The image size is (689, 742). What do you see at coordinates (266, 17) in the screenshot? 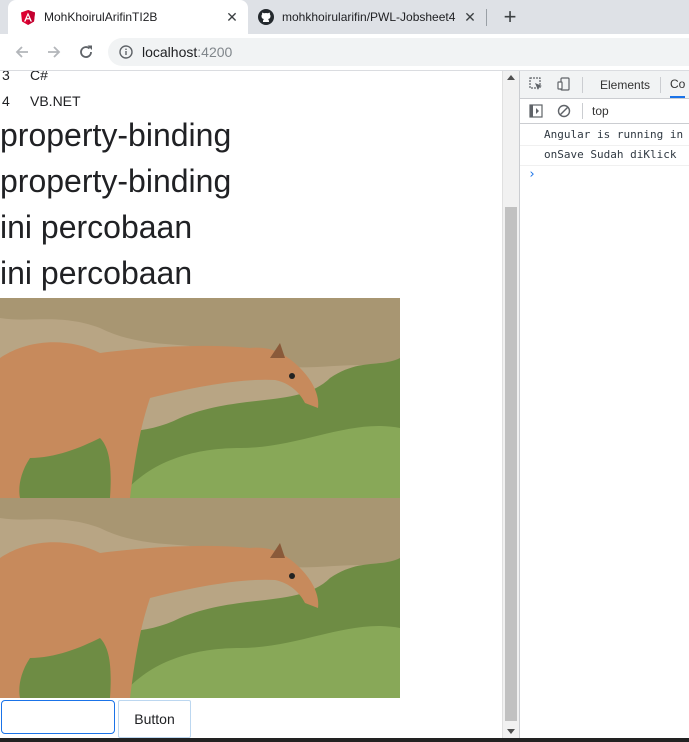
I see `github-icon` at bounding box center [266, 17].